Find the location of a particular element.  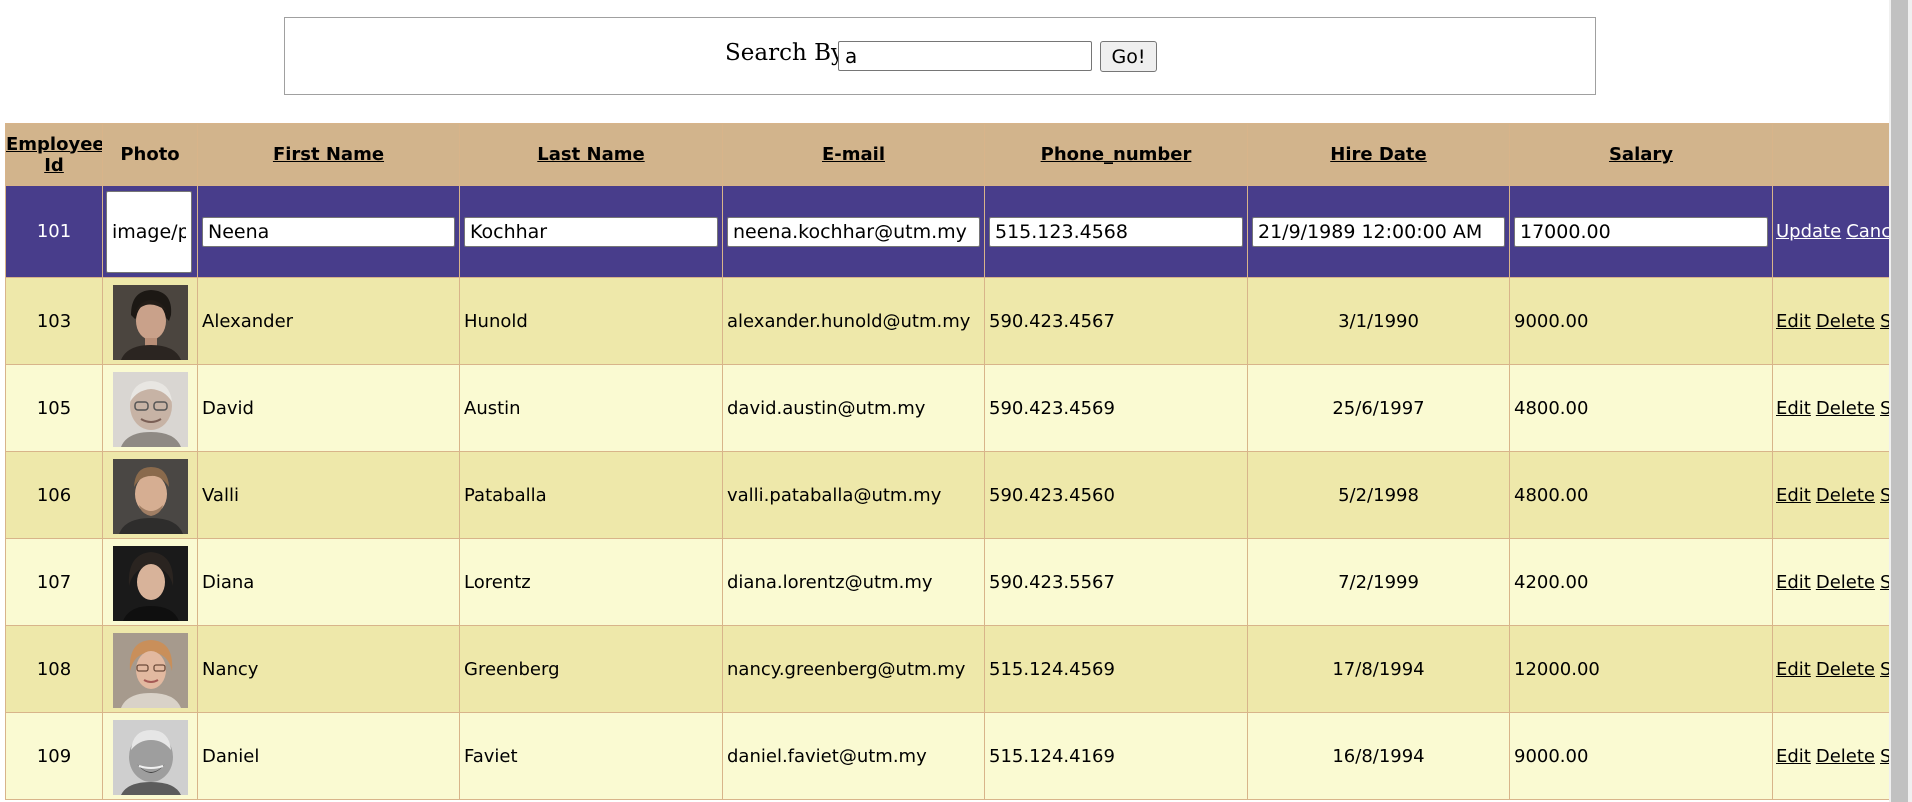

sort-first-name-link: First Name is located at coordinates (328, 154).